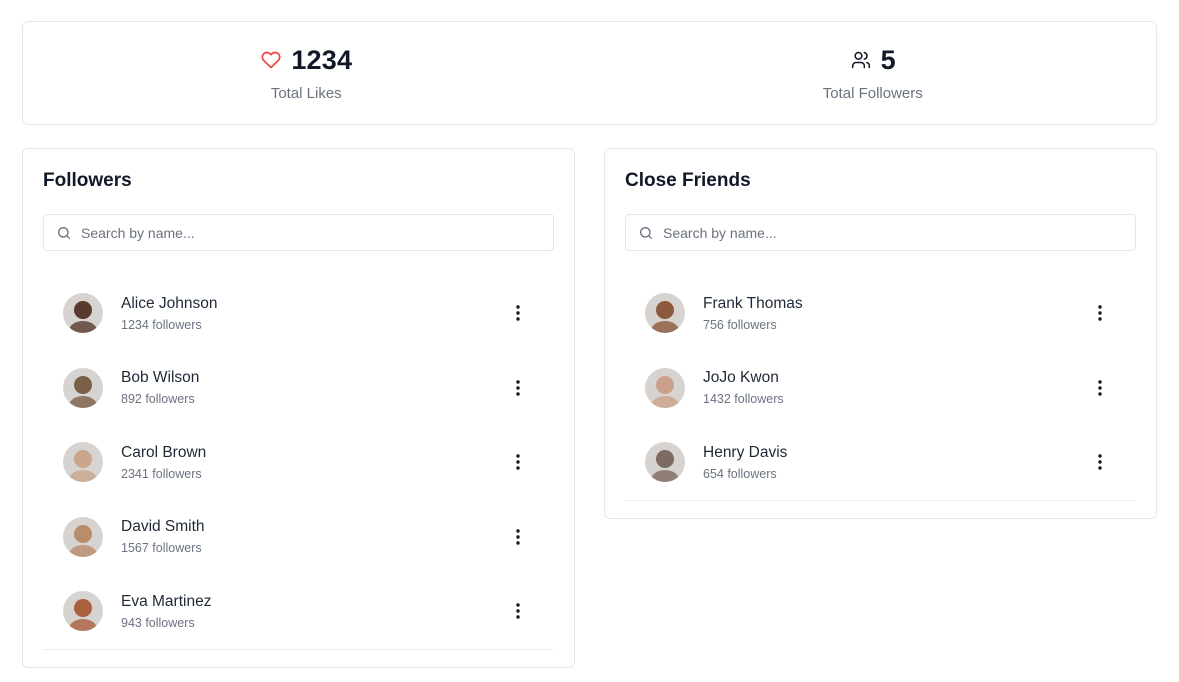  I want to click on stat-total-followers: 5 Total Followers, so click(873, 73).